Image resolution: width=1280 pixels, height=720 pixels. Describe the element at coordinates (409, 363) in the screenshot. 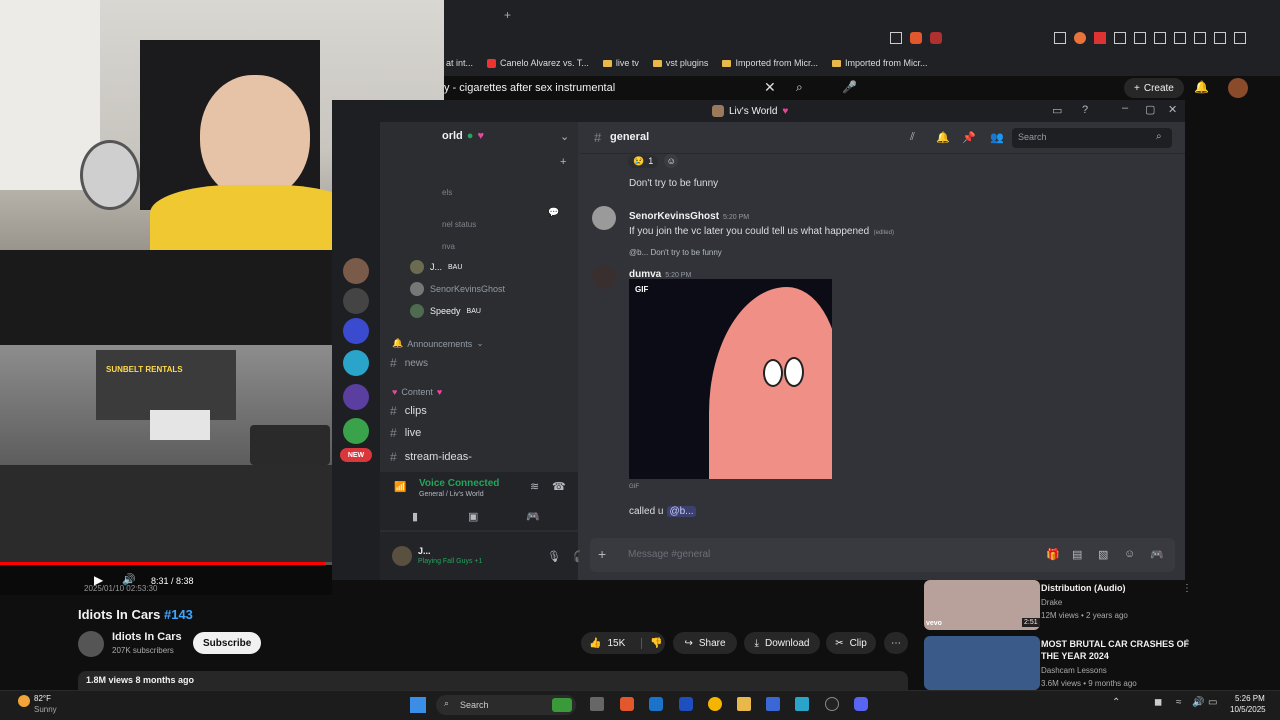

I see `channel-news: # news` at that location.